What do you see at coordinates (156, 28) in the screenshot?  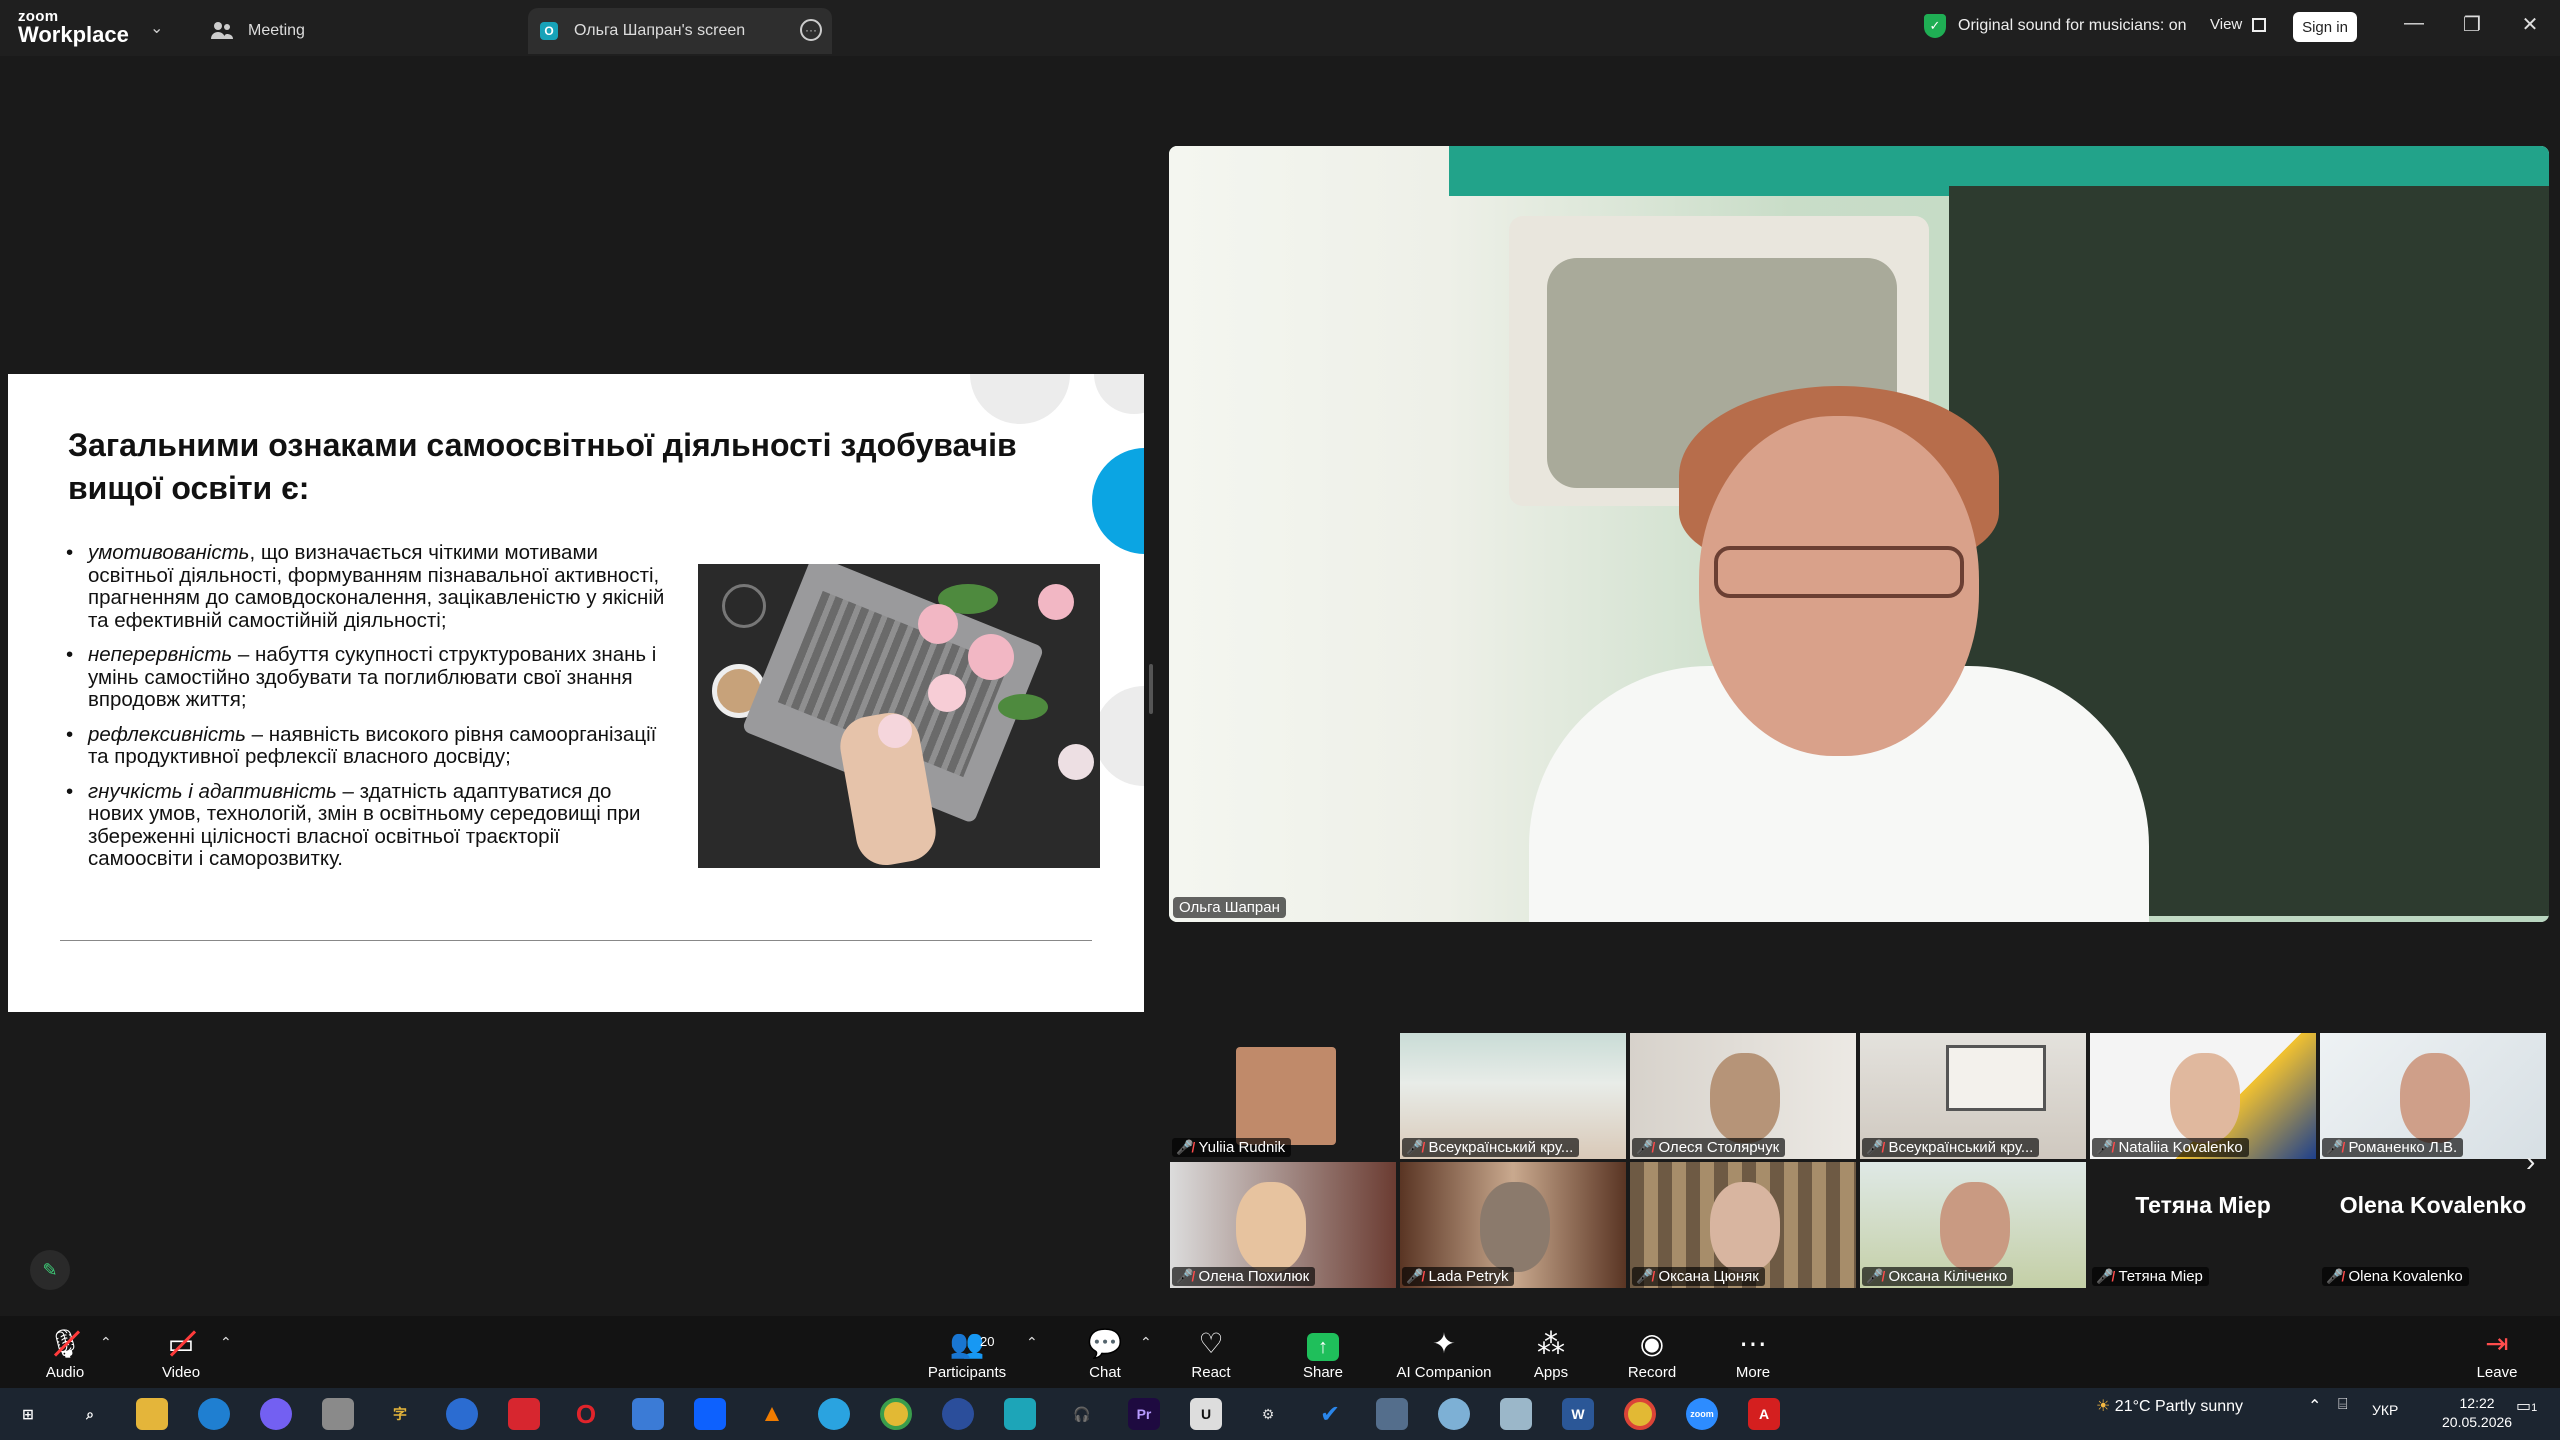 I see `chevron-down-icon: ⌄` at bounding box center [156, 28].